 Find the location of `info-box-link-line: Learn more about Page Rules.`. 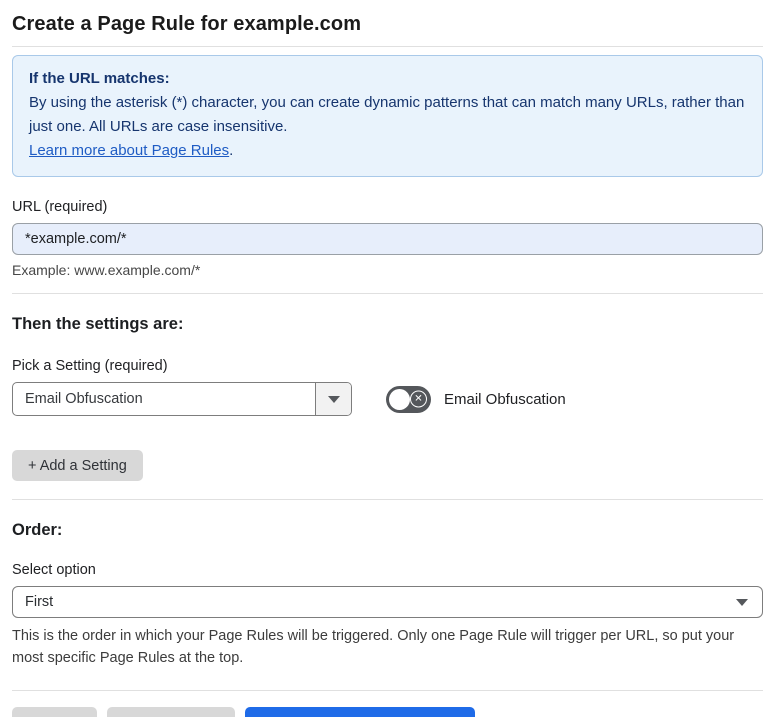

info-box-link-line: Learn more about Page Rules. is located at coordinates (387, 151).